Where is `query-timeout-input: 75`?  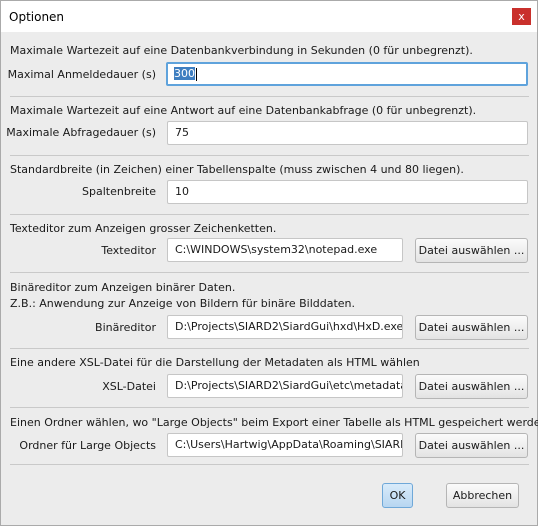
query-timeout-input: 75 is located at coordinates (347, 133).